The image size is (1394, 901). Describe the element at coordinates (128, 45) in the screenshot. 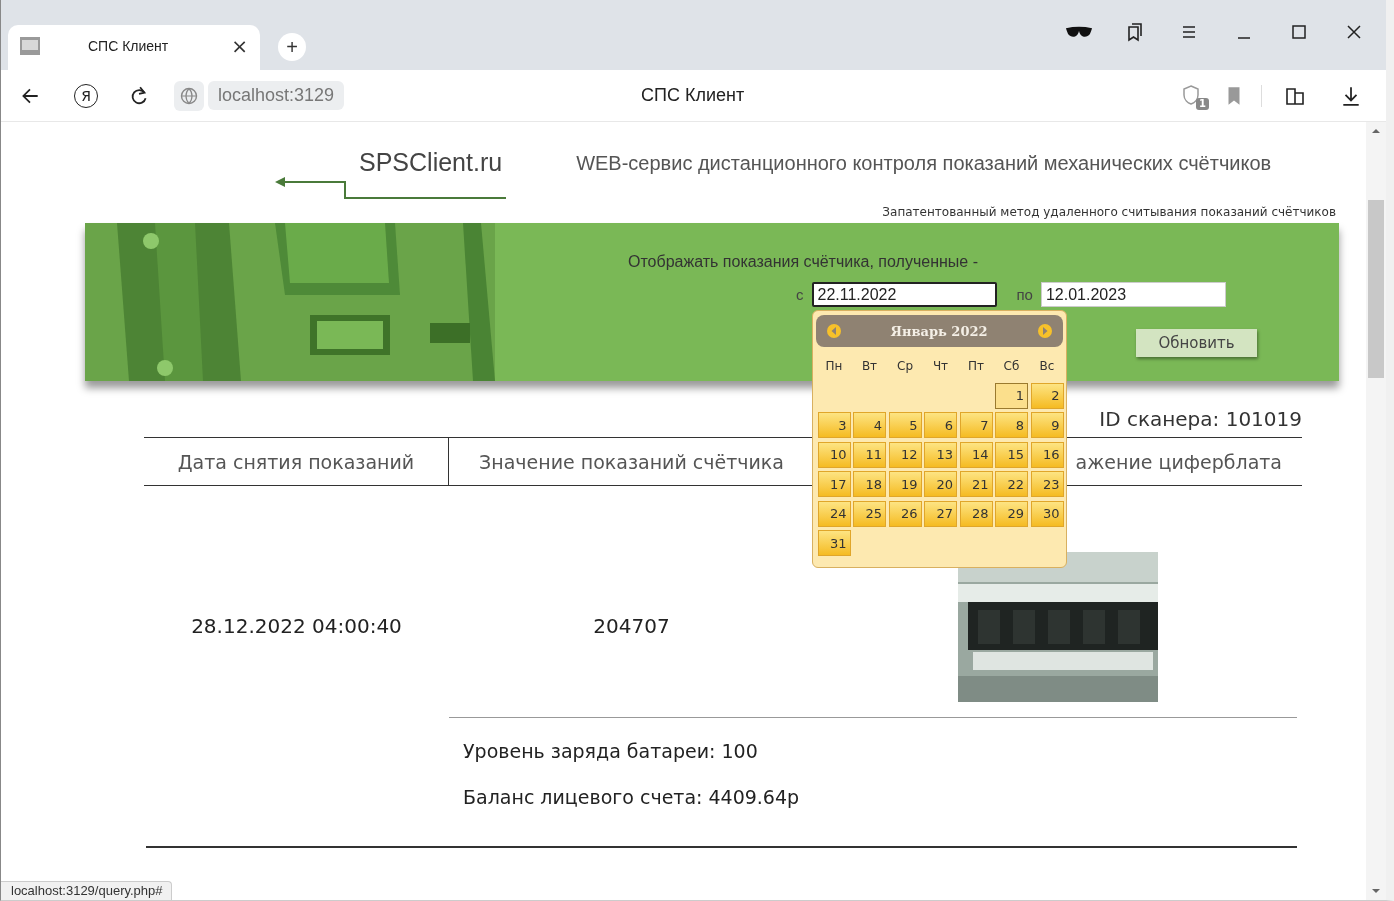

I see `tab-title: СПС Клиент` at that location.